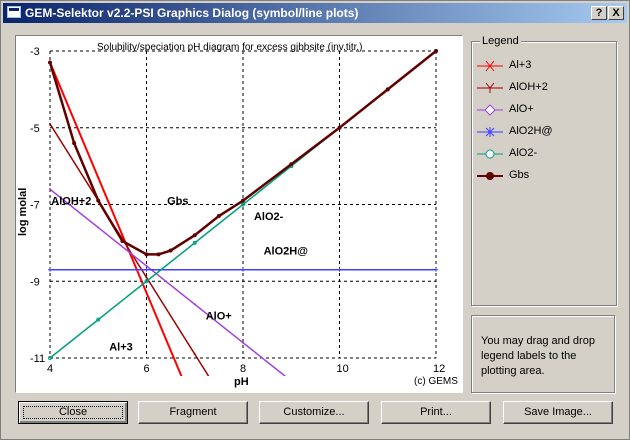 The image size is (630, 440). I want to click on legend-label: AlO2H@, so click(531, 131).